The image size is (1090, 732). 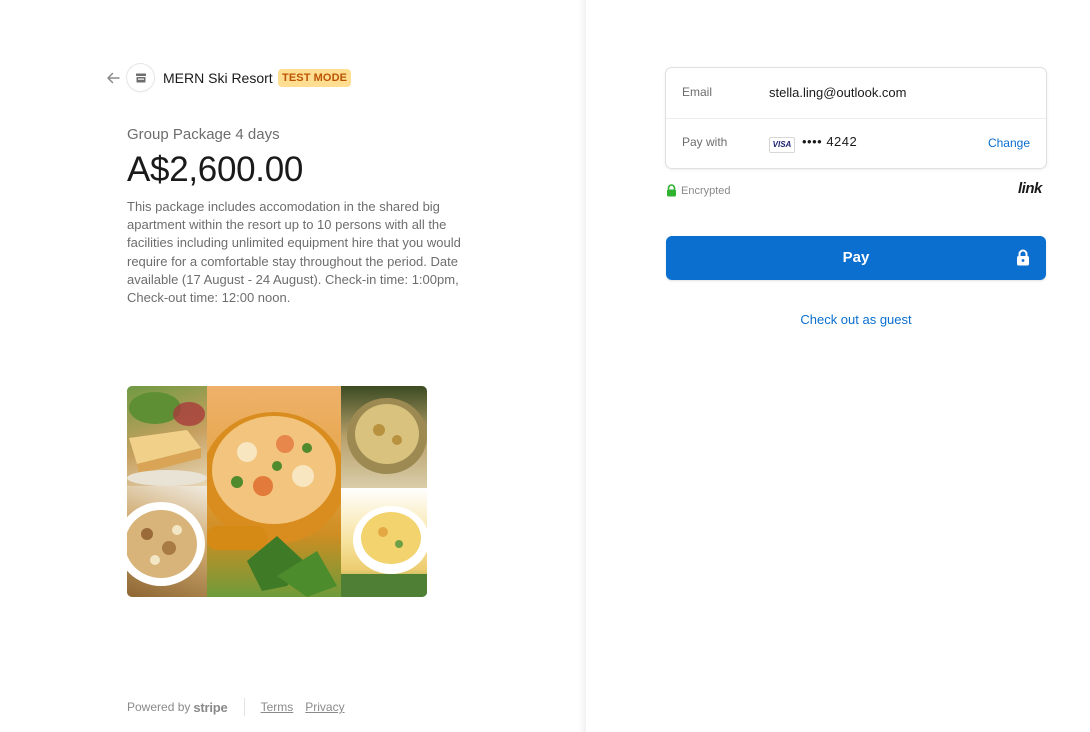 I want to click on pay-with-row: Pay with VISA •••• 4242 Change, so click(x=856, y=143).